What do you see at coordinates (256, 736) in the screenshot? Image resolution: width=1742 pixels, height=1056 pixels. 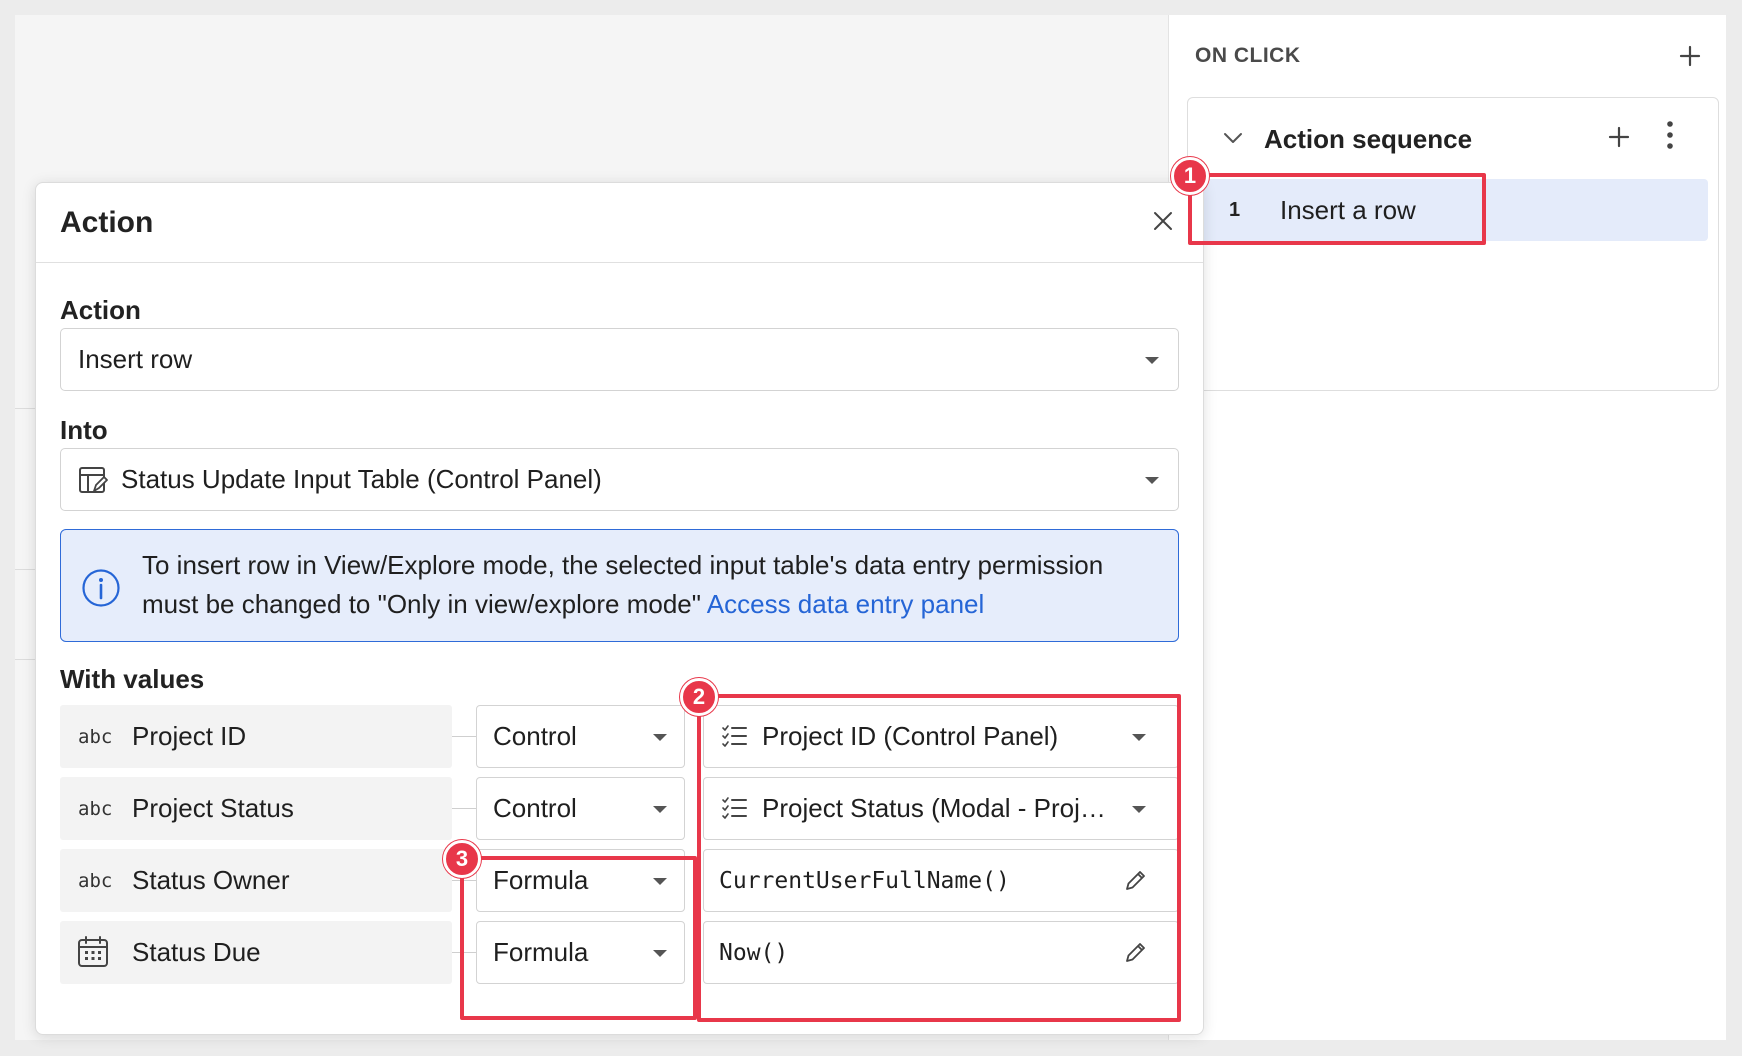 I see `column-project-id: abc Project ID` at bounding box center [256, 736].